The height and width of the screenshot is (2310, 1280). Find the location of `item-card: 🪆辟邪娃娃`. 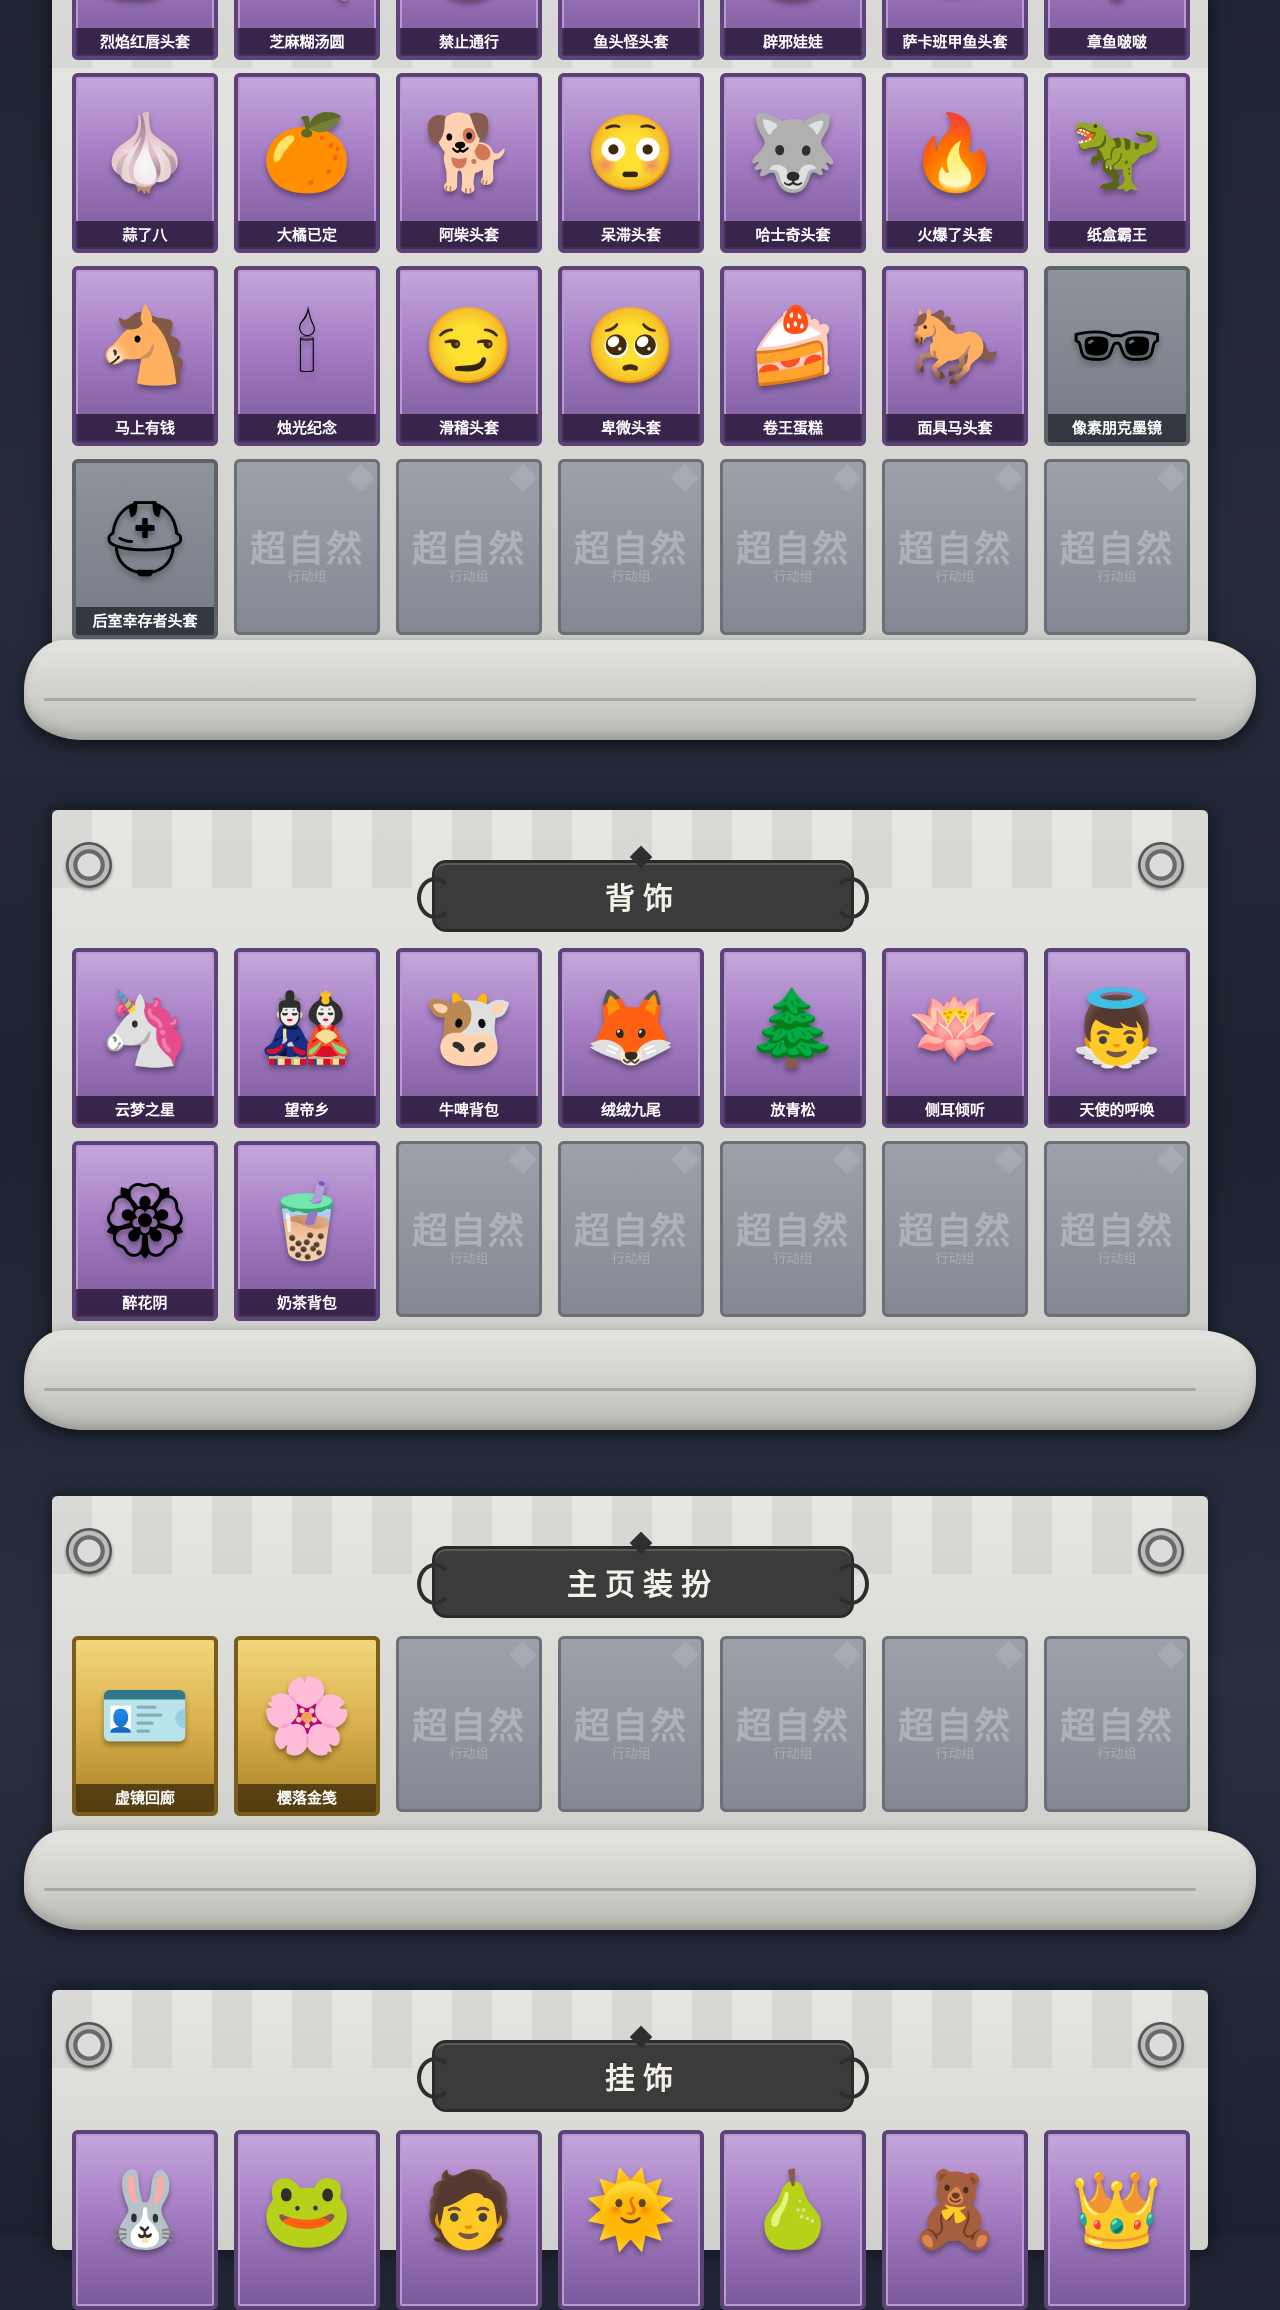

item-card: 🪆辟邪娃娃 is located at coordinates (793, 30).